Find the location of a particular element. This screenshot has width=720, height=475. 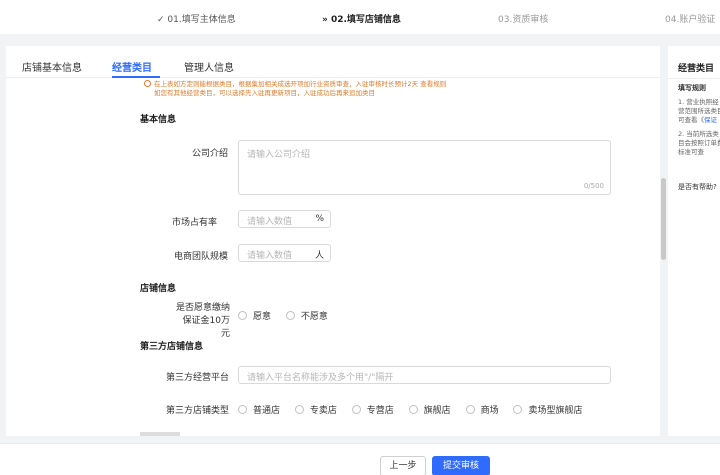

step-4-account-verification: 04.账户验证 is located at coordinates (690, 20).